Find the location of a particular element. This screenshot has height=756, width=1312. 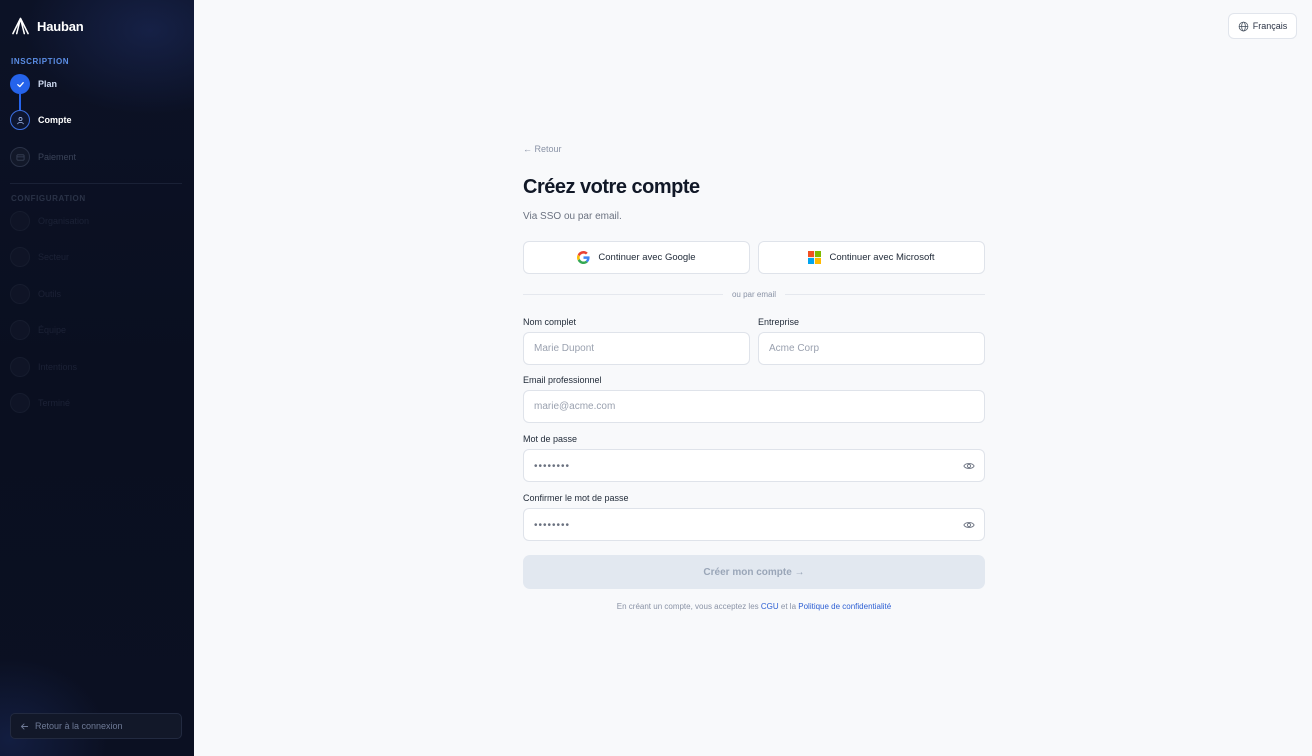

microsoft-icon is located at coordinates (815, 257).